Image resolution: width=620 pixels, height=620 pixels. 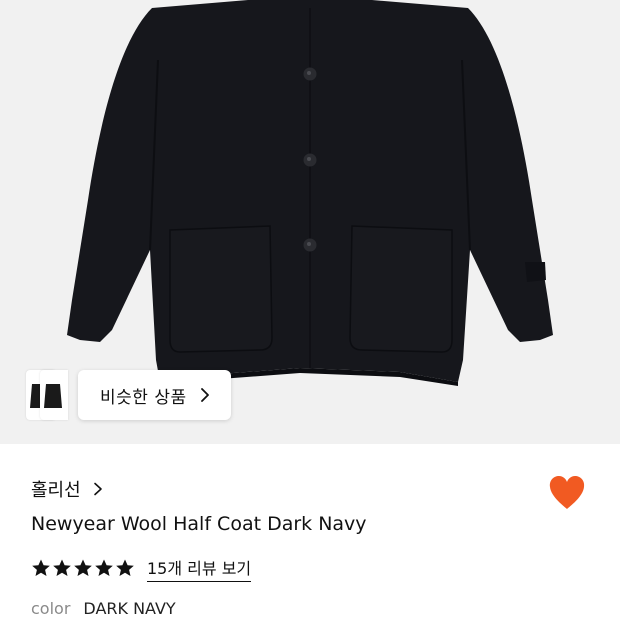 I want to click on brand-link: 홀리선, so click(x=67, y=489).